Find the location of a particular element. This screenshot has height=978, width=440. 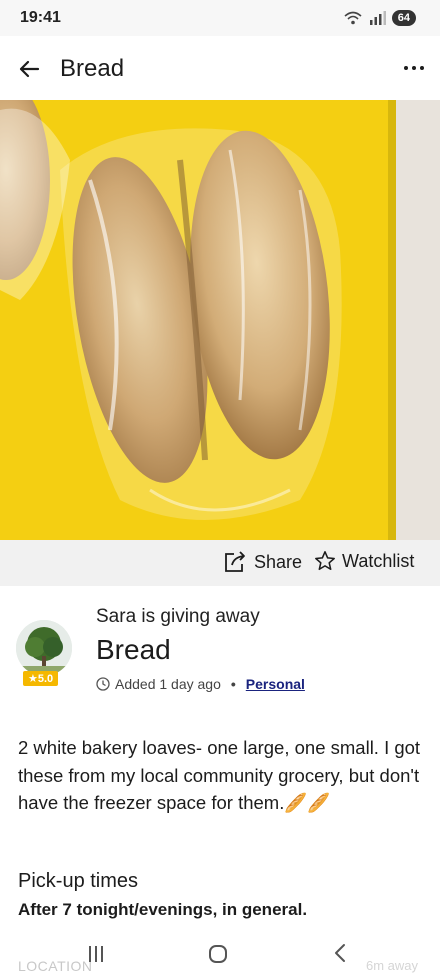

signal-icon is located at coordinates (377, 18).